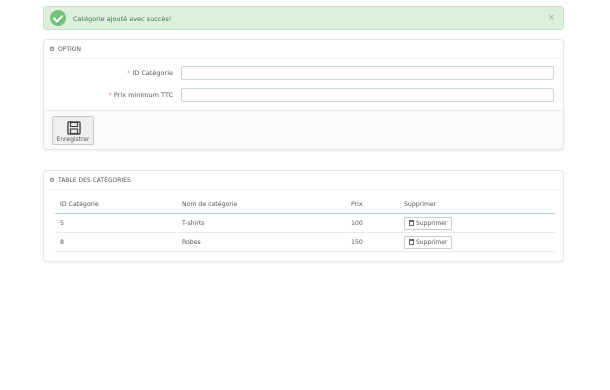  I want to click on prix-minimum-label-text: Prix minimum TTC, so click(143, 95).